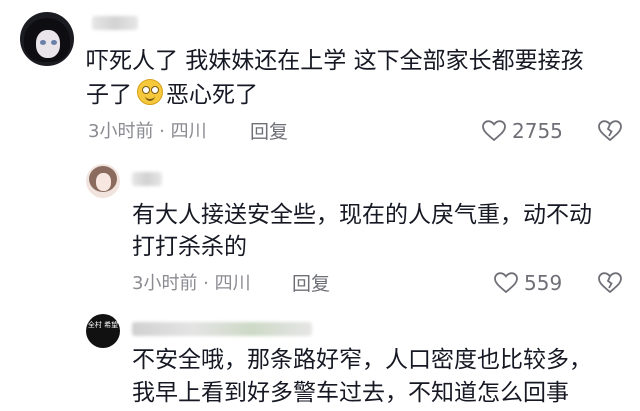  Describe the element at coordinates (537, 131) in the screenshot. I see `like-count: 2755` at that location.